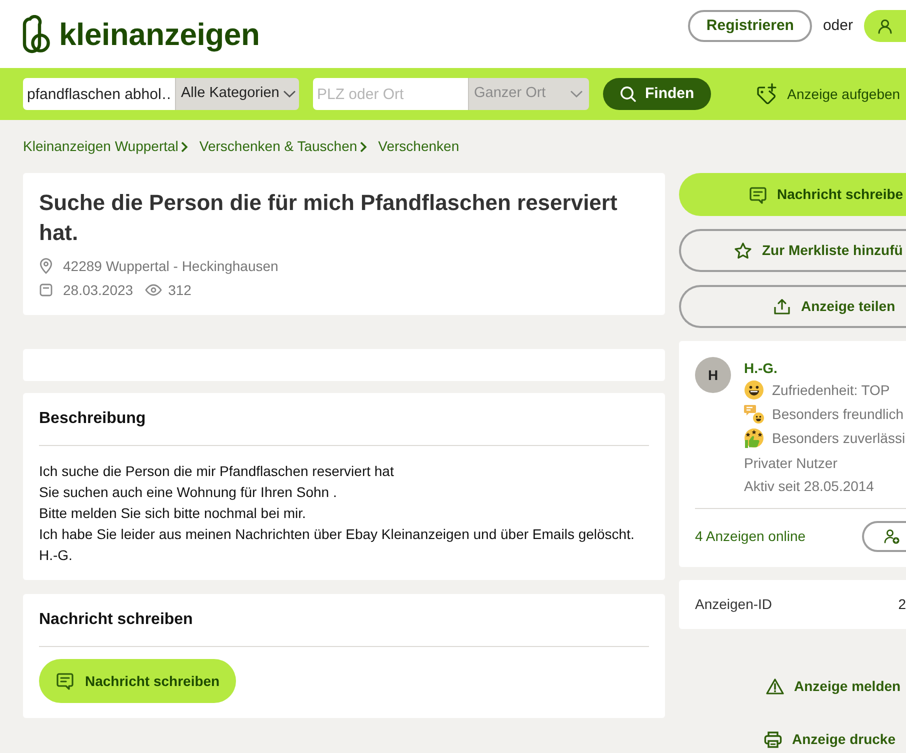 This screenshot has width=906, height=753. What do you see at coordinates (116, 620) in the screenshot?
I see `section-heading: Nachricht schreiben` at bounding box center [116, 620].